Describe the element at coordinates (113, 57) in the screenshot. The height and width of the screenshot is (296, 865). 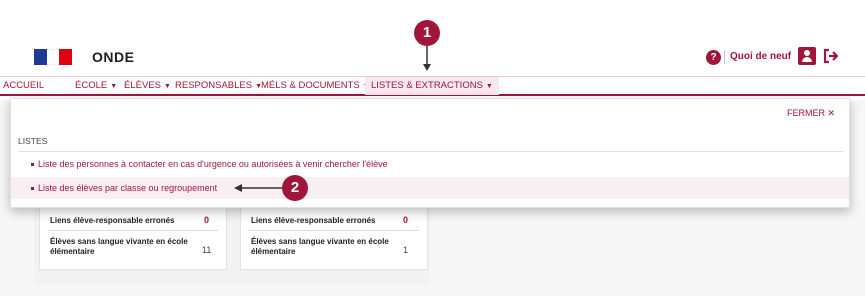
I see `app-name: ONDE` at that location.